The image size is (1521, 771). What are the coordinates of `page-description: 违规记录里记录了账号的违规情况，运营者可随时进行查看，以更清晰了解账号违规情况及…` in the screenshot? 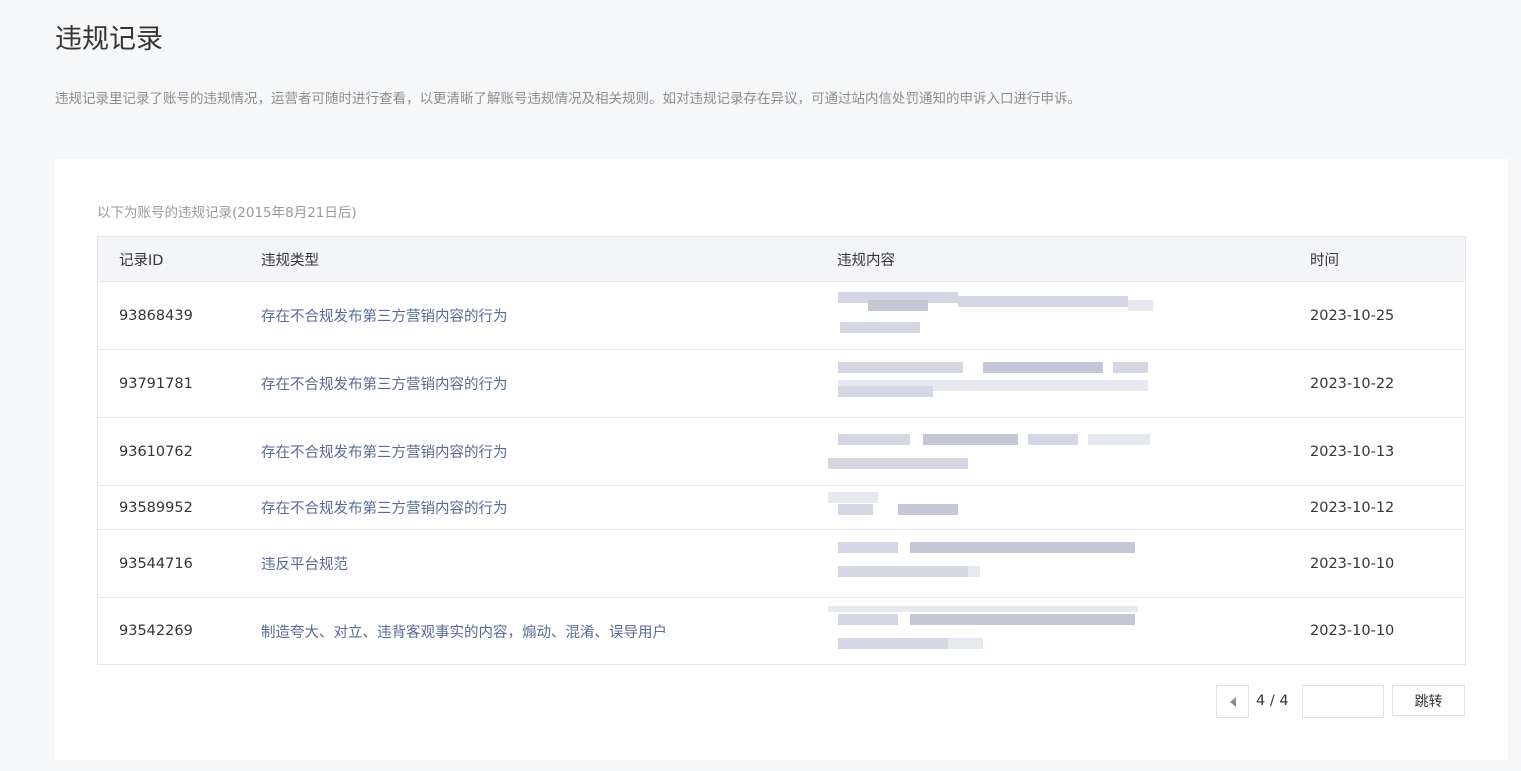 It's located at (568, 99).